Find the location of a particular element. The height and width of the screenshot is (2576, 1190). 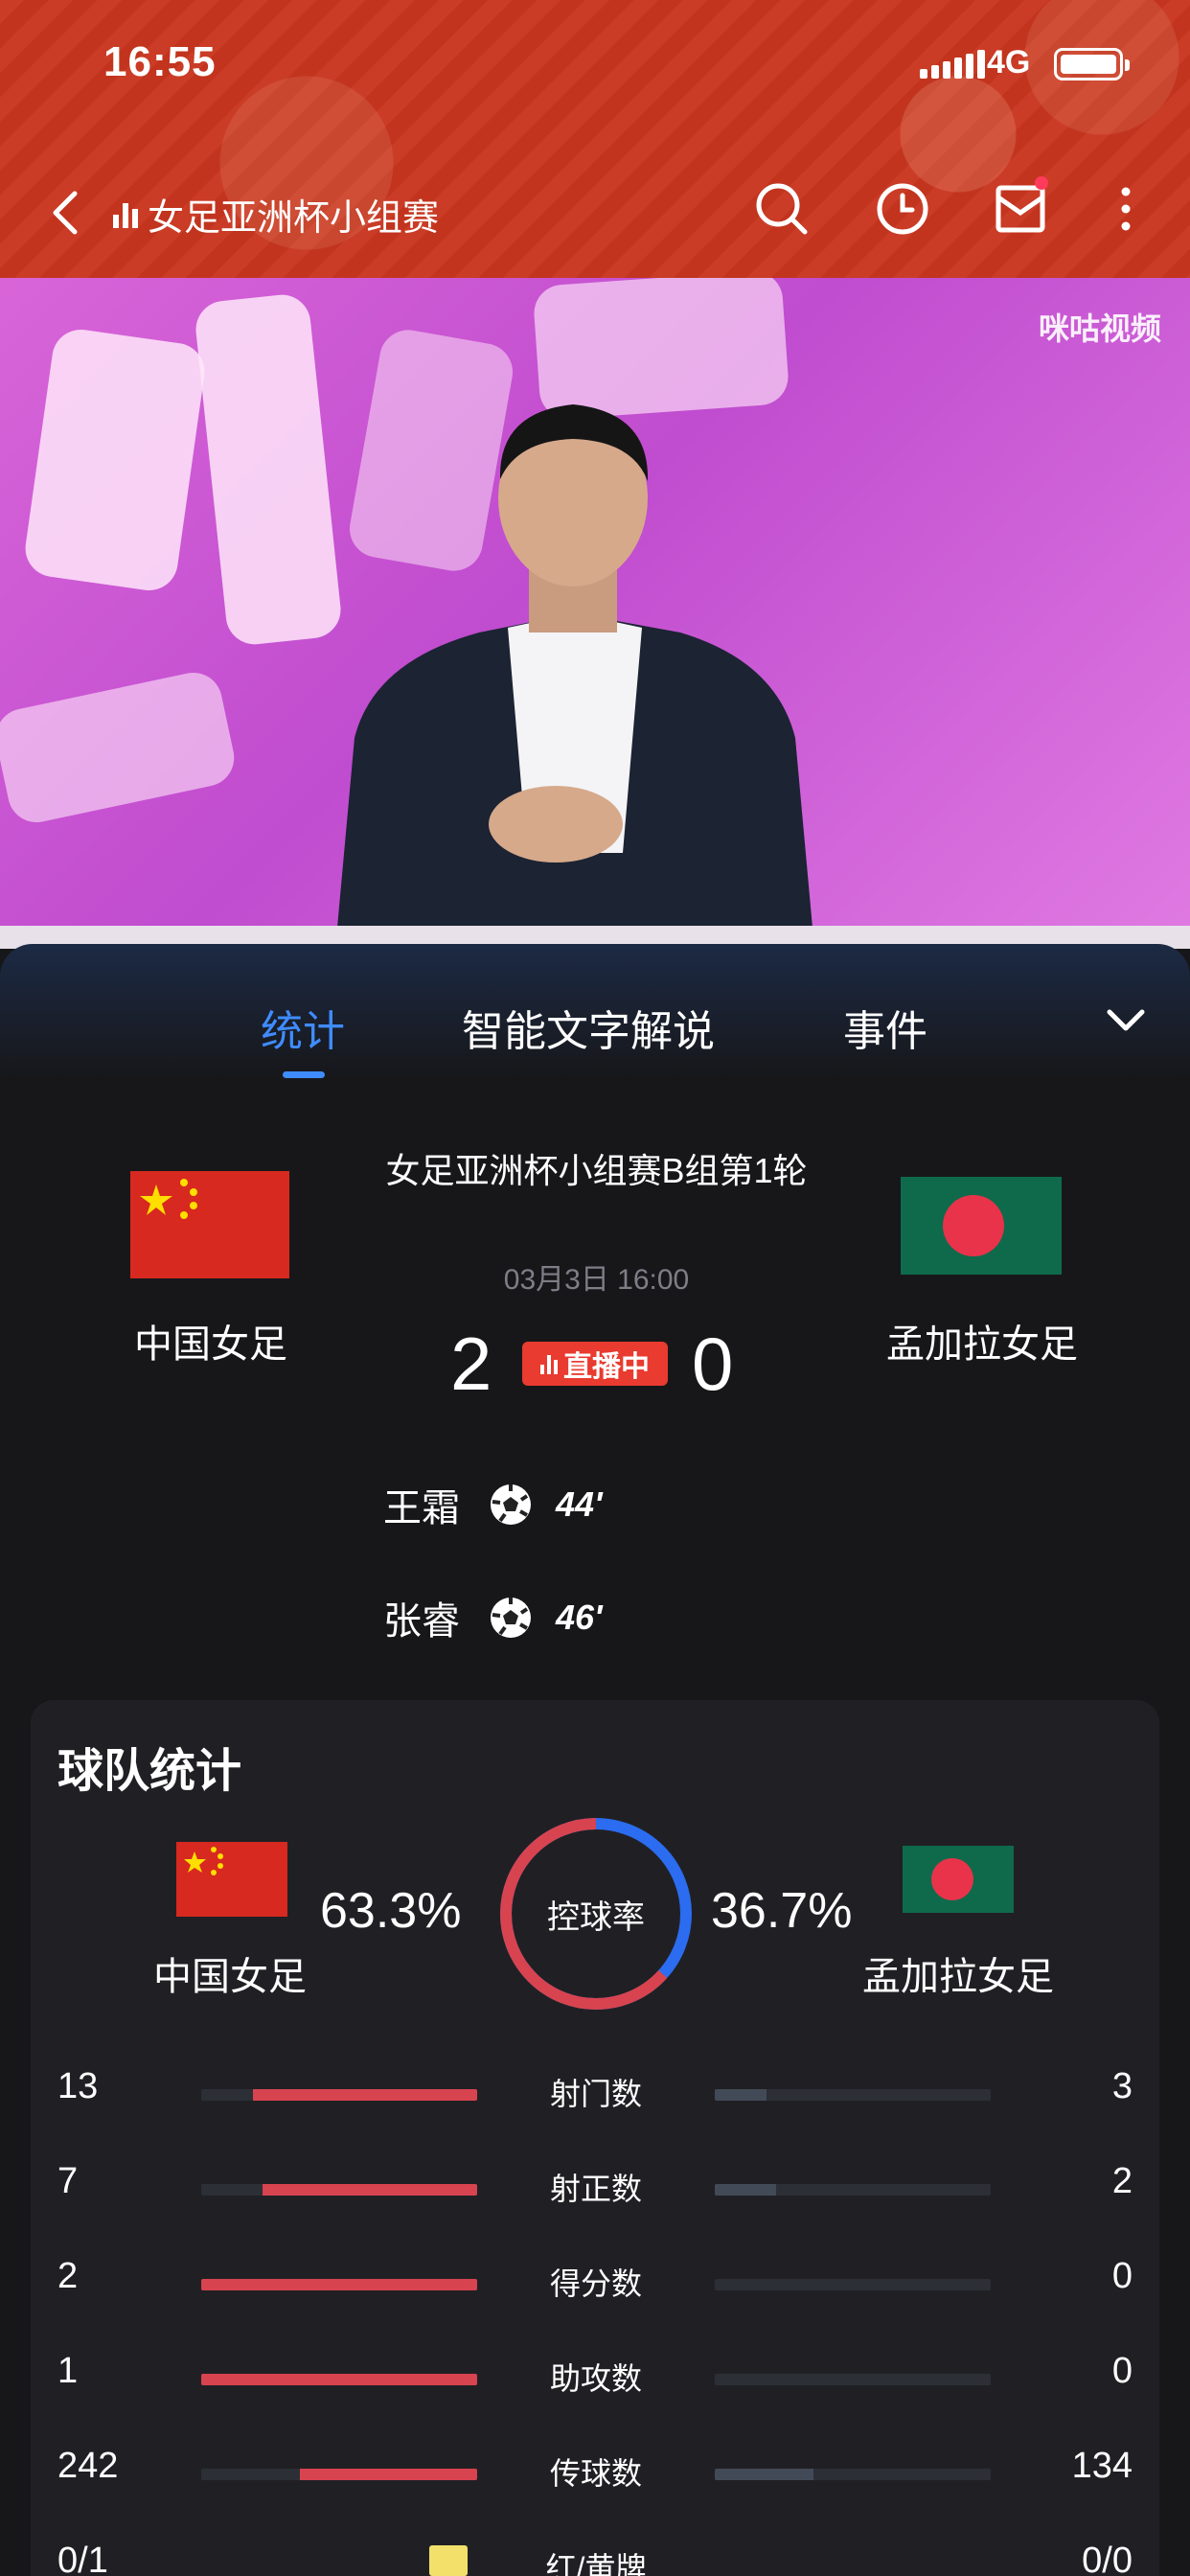

match-datetime: 03月3日 16:00 is located at coordinates (596, 1280).